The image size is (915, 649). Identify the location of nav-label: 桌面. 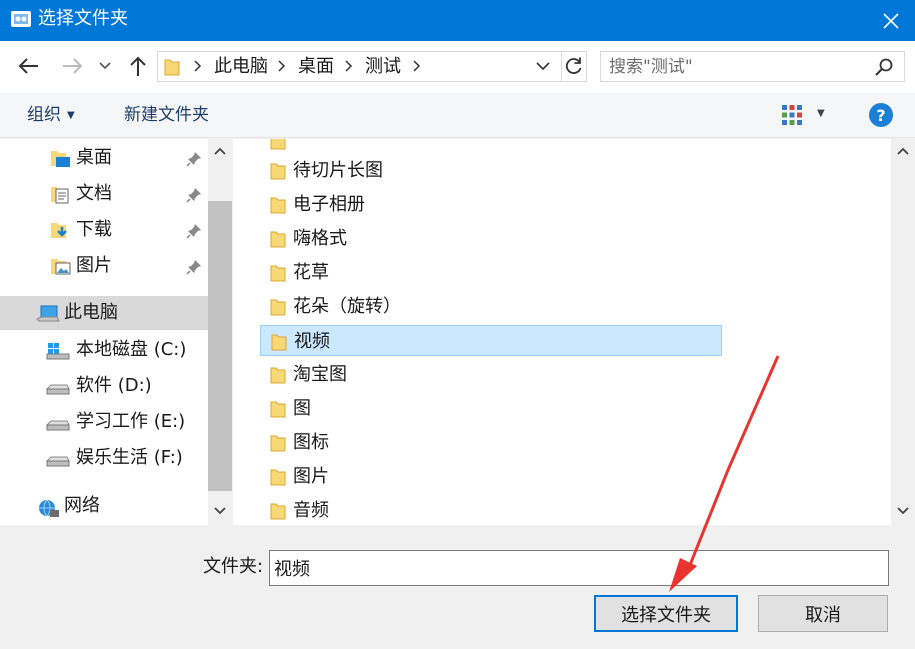
(94, 157).